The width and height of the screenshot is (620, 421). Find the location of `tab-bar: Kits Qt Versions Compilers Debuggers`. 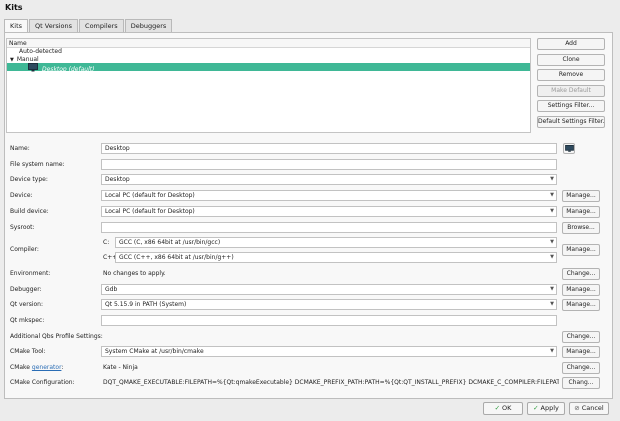

tab-bar: Kits Qt Versions Compilers Debuggers is located at coordinates (88, 26).